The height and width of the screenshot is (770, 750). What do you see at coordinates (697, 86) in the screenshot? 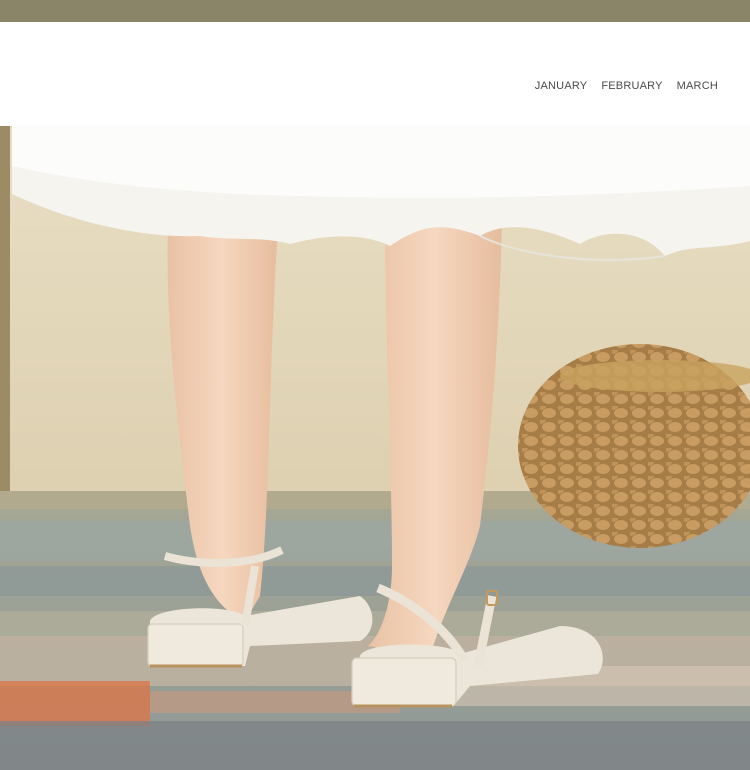
I see `month-march: MARCH` at bounding box center [697, 86].